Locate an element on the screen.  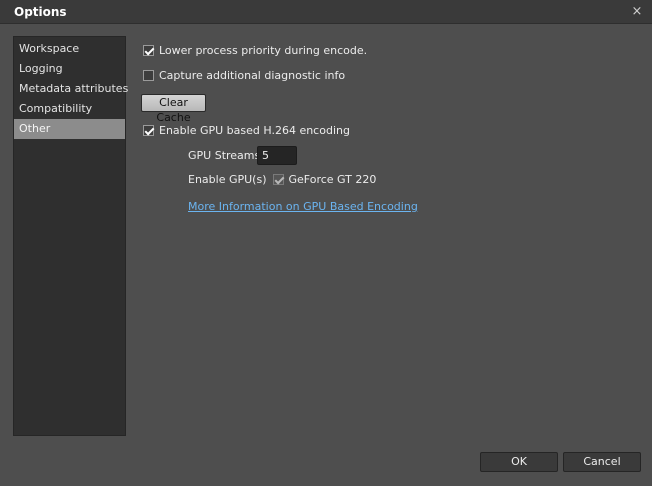
sidebar-item-metadata-attributes: Metadata attributes is located at coordinates (71, 89).